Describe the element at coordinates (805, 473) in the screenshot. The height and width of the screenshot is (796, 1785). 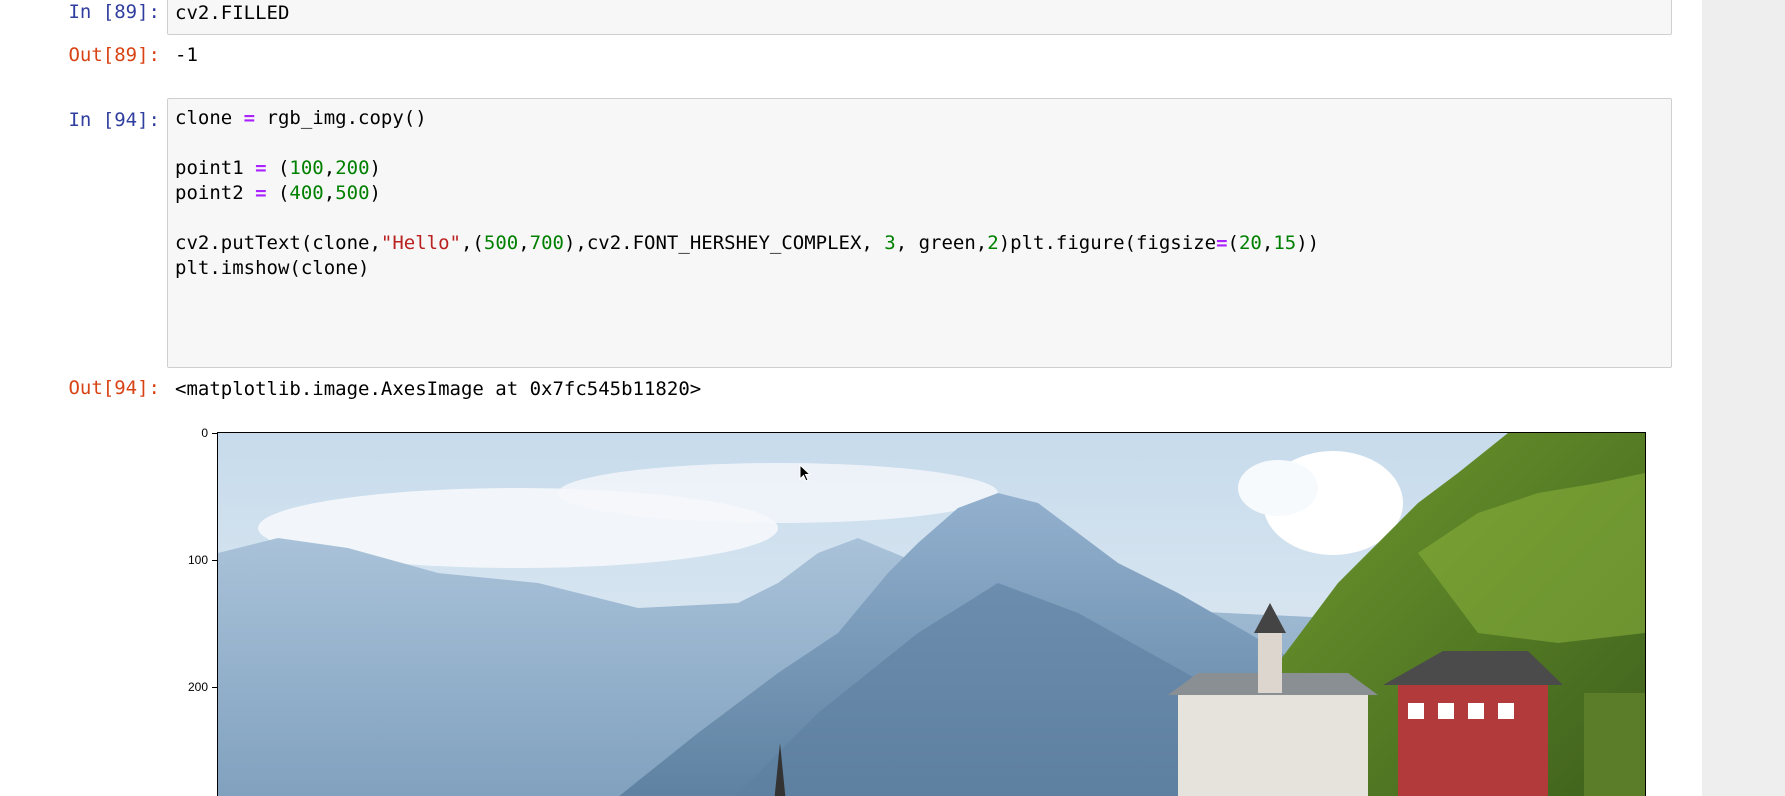
I see `mouse-cursor-icon` at that location.